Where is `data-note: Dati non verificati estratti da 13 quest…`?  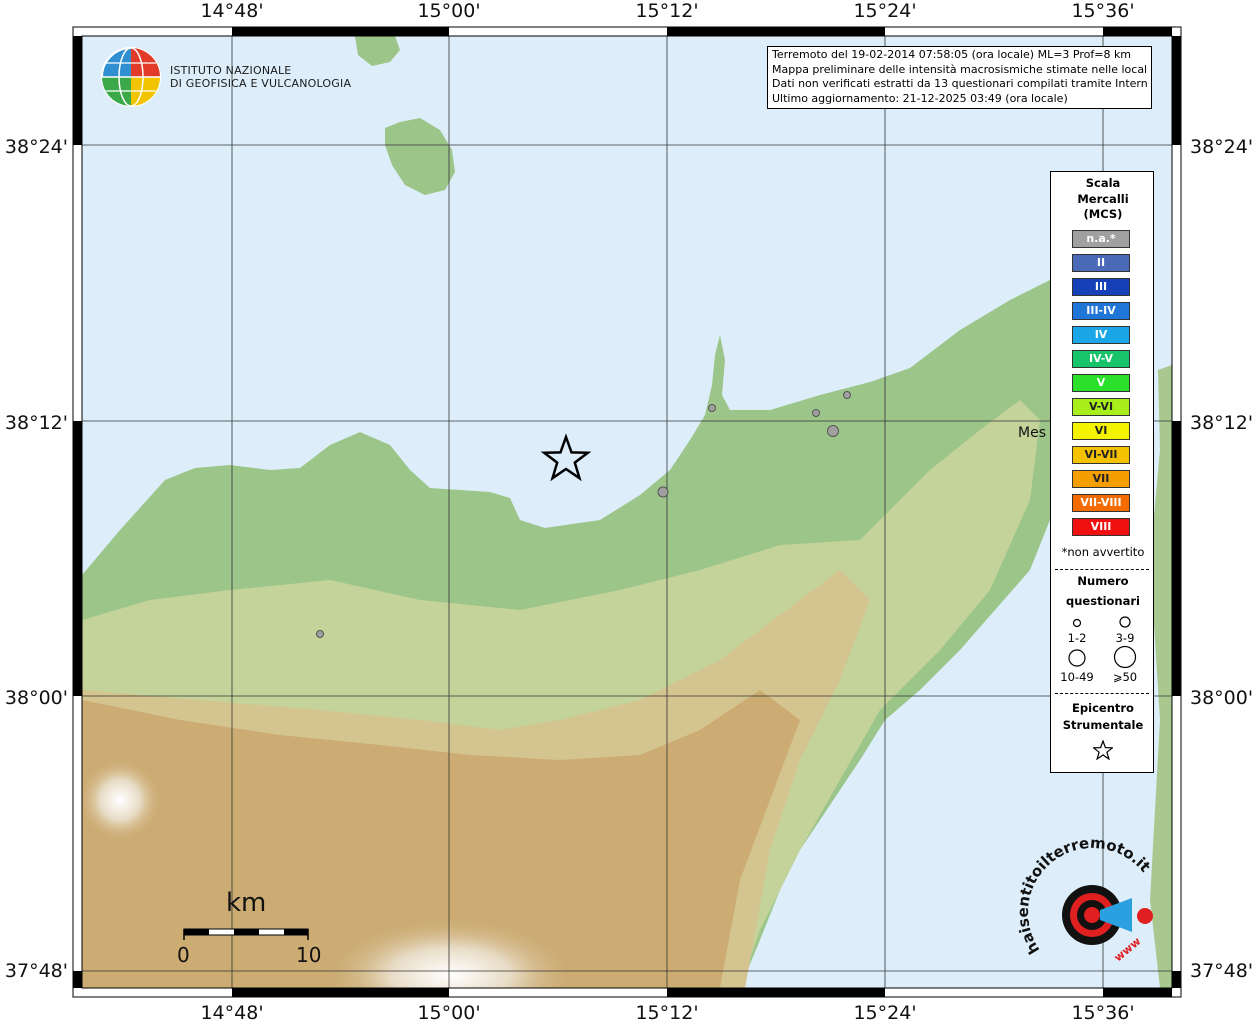 data-note: Dati non verificati estratti da 13 quest… is located at coordinates (959, 83).